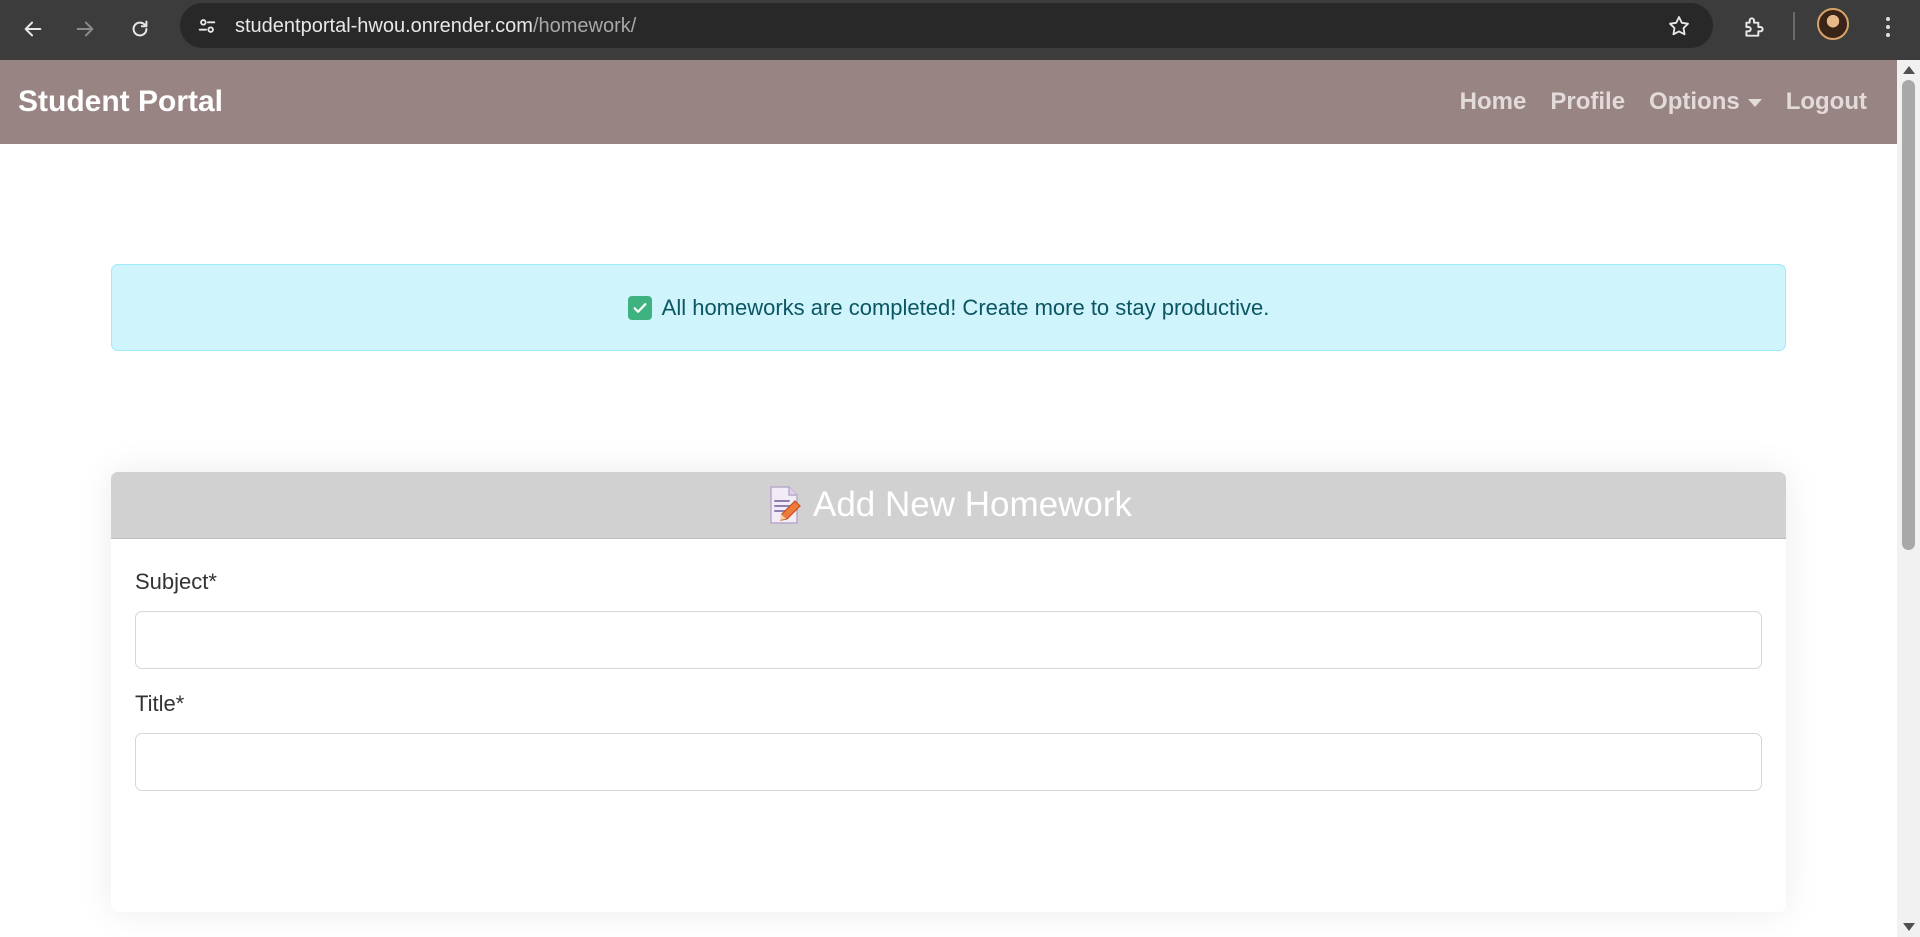  I want to click on card-header: Add New Homework, so click(948, 505).